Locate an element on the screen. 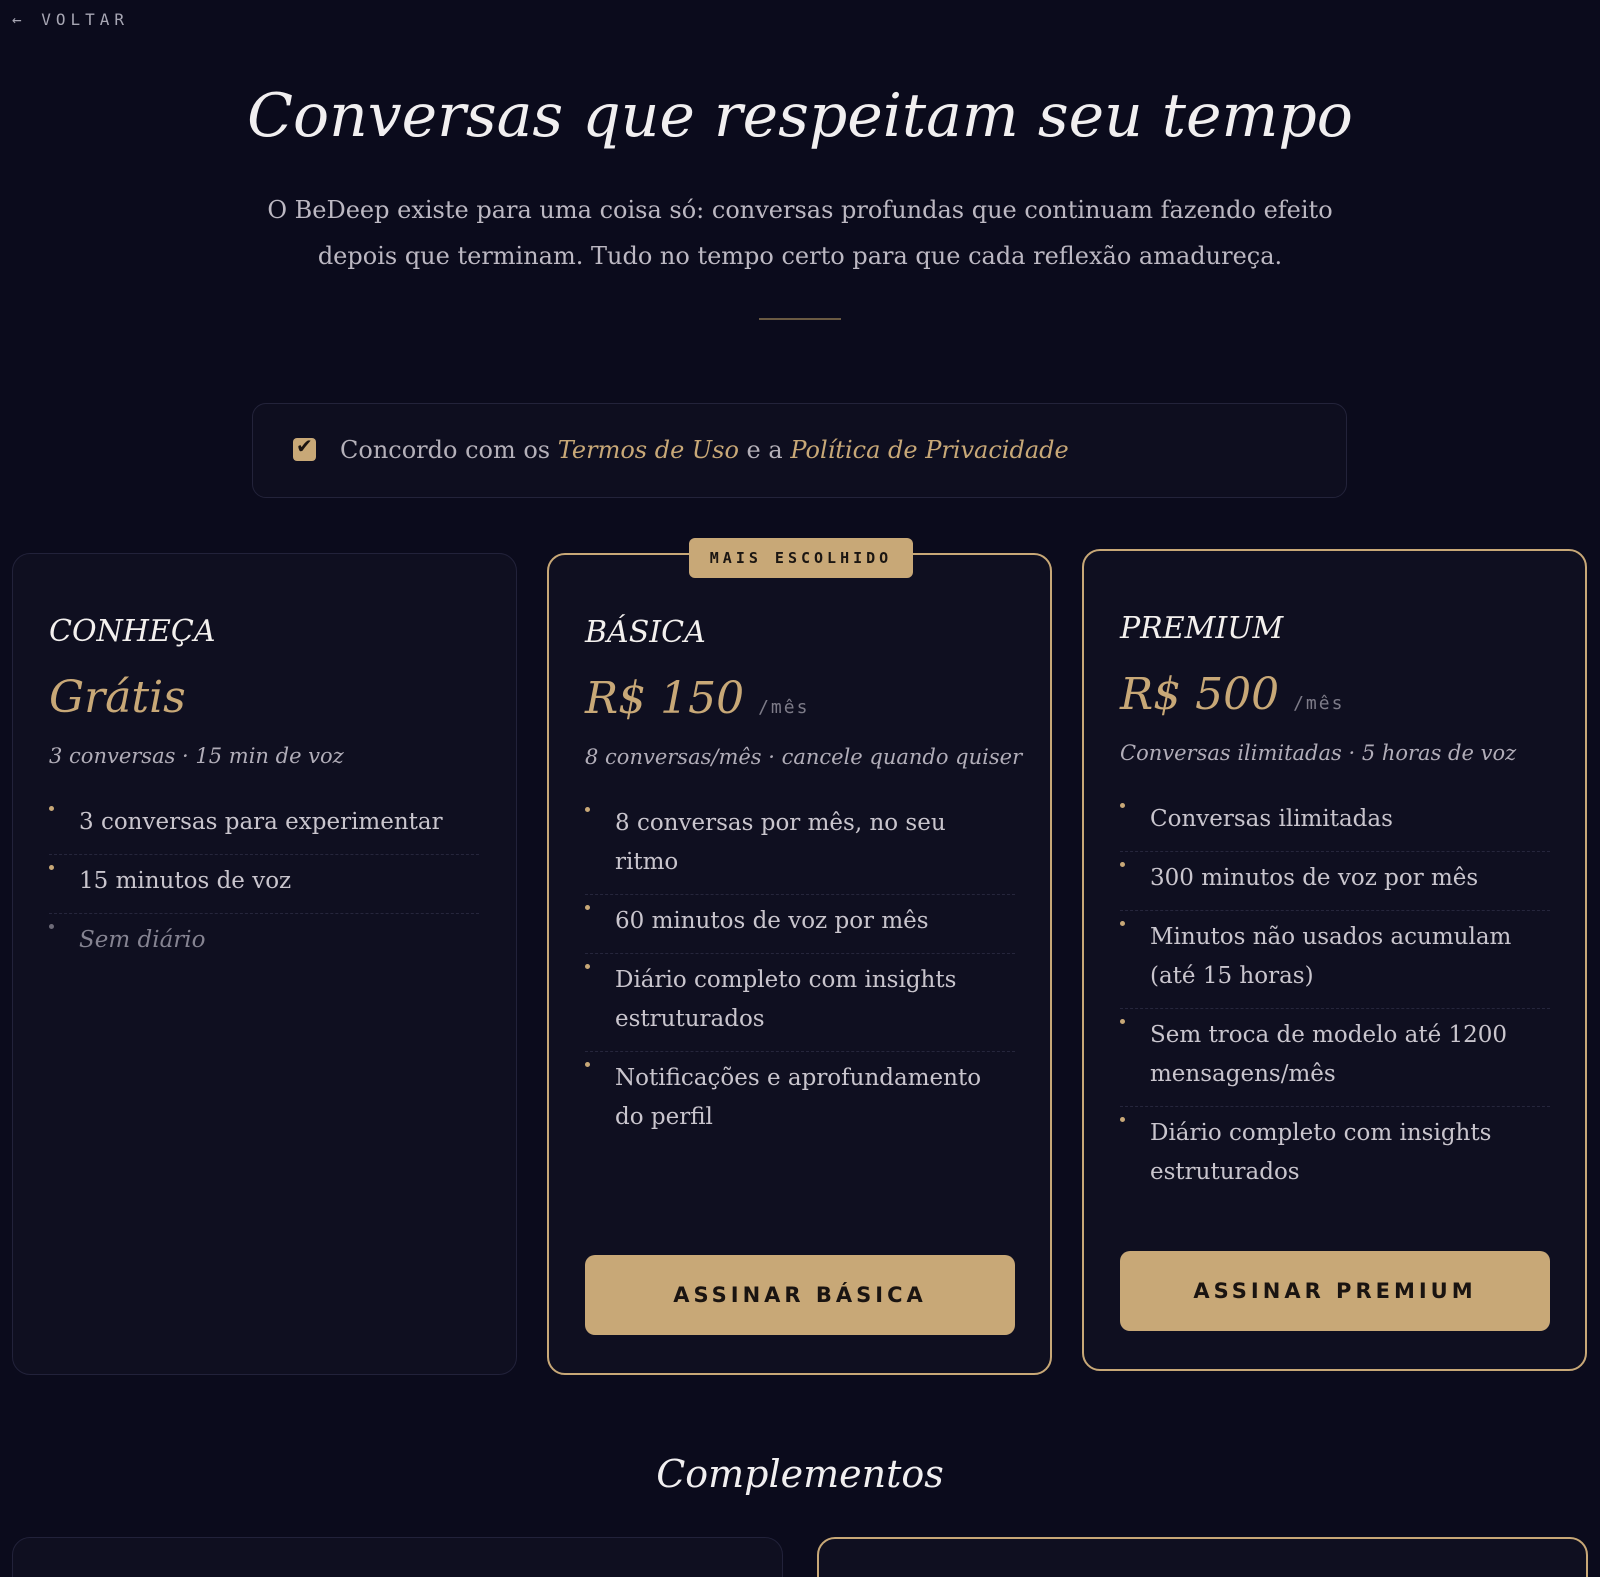 Image resolution: width=1600 pixels, height=1577 pixels. addon-card-highlighted is located at coordinates (1202, 1557).